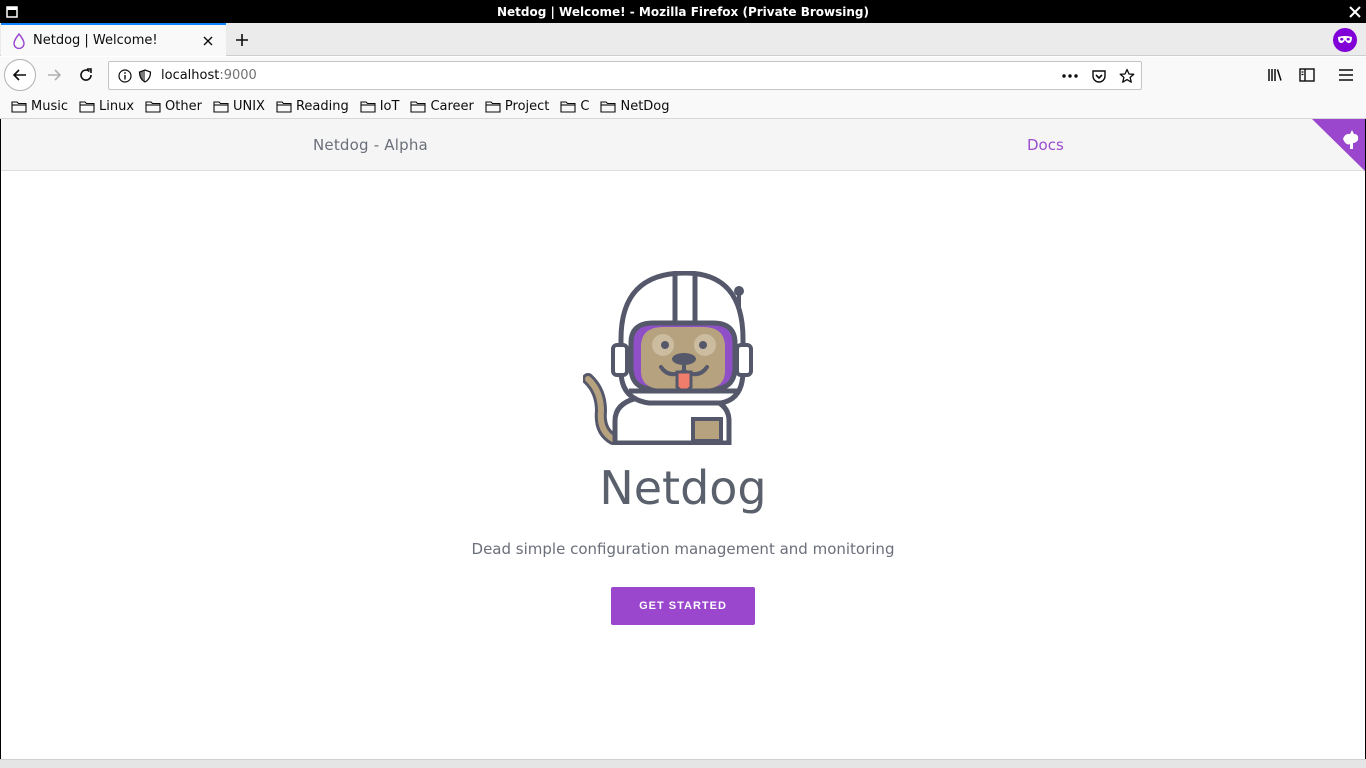 The height and width of the screenshot is (768, 1366). Describe the element at coordinates (625, 75) in the screenshot. I see `url-bar: localhost:9000` at that location.